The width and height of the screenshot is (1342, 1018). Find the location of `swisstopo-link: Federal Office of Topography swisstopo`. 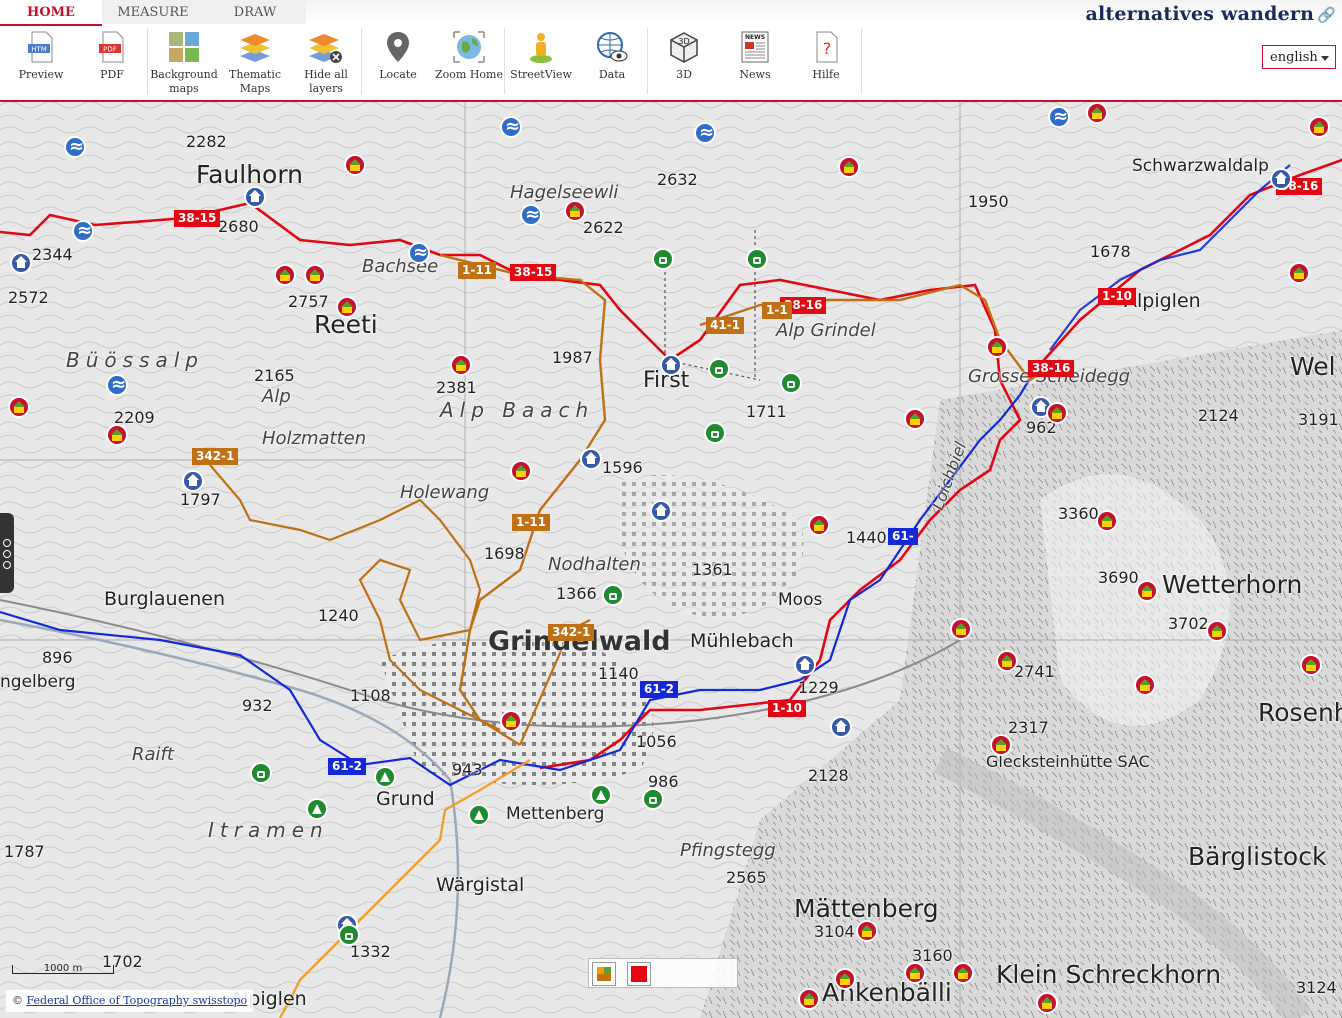

swisstopo-link: Federal Office of Topography swisstopo is located at coordinates (137, 1000).